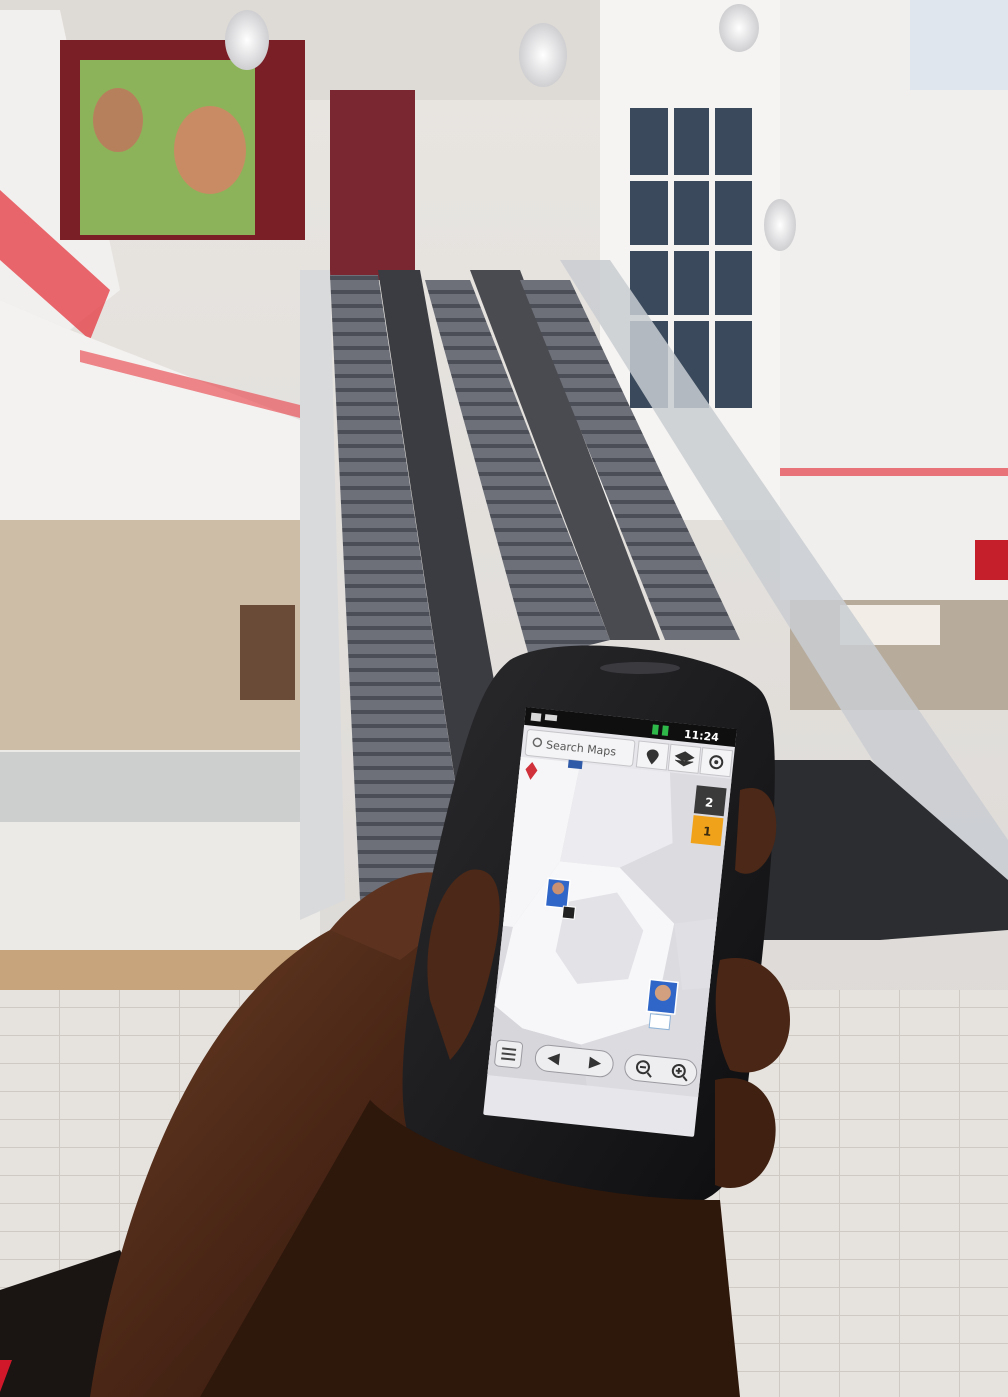 The image size is (1008, 1397). What do you see at coordinates (610, 922) in the screenshot?
I see `phone-screen: 11:24 Search Maps 2 1` at bounding box center [610, 922].